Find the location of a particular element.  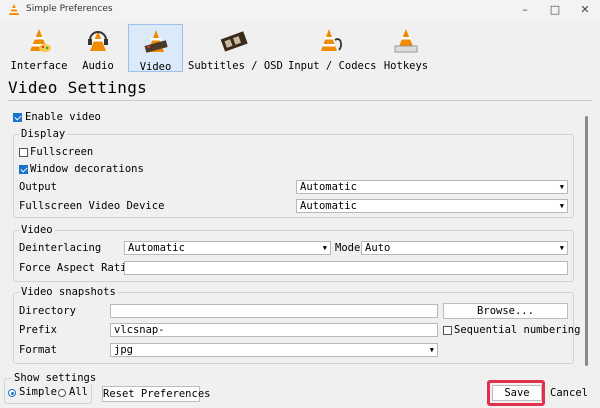

mode-select: Auto ▼ is located at coordinates (464, 248).